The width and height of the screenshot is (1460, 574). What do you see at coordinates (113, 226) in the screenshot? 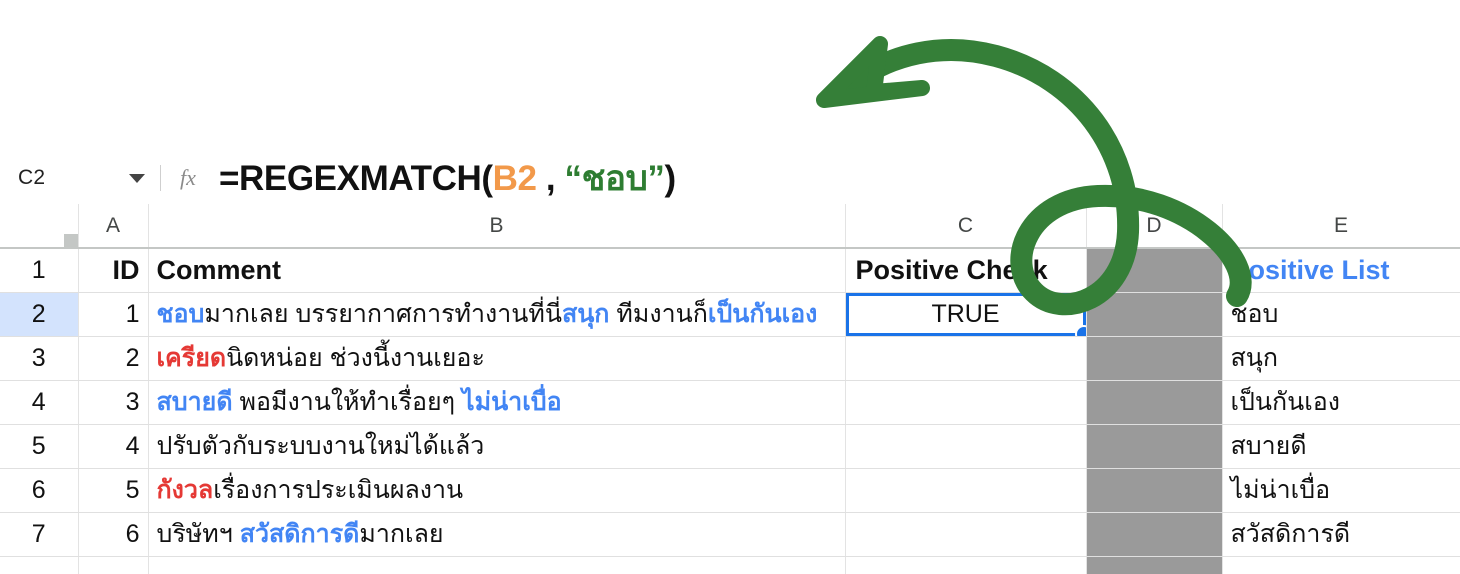
I see `column-header-a: A` at bounding box center [113, 226].